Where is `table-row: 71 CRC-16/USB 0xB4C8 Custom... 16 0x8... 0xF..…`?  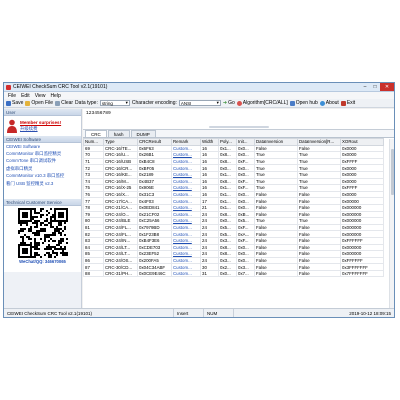 table-row: 71 CRC-16/USB 0xB4C8 Custom... 16 0x8... 0xF..… is located at coordinates (233, 161).